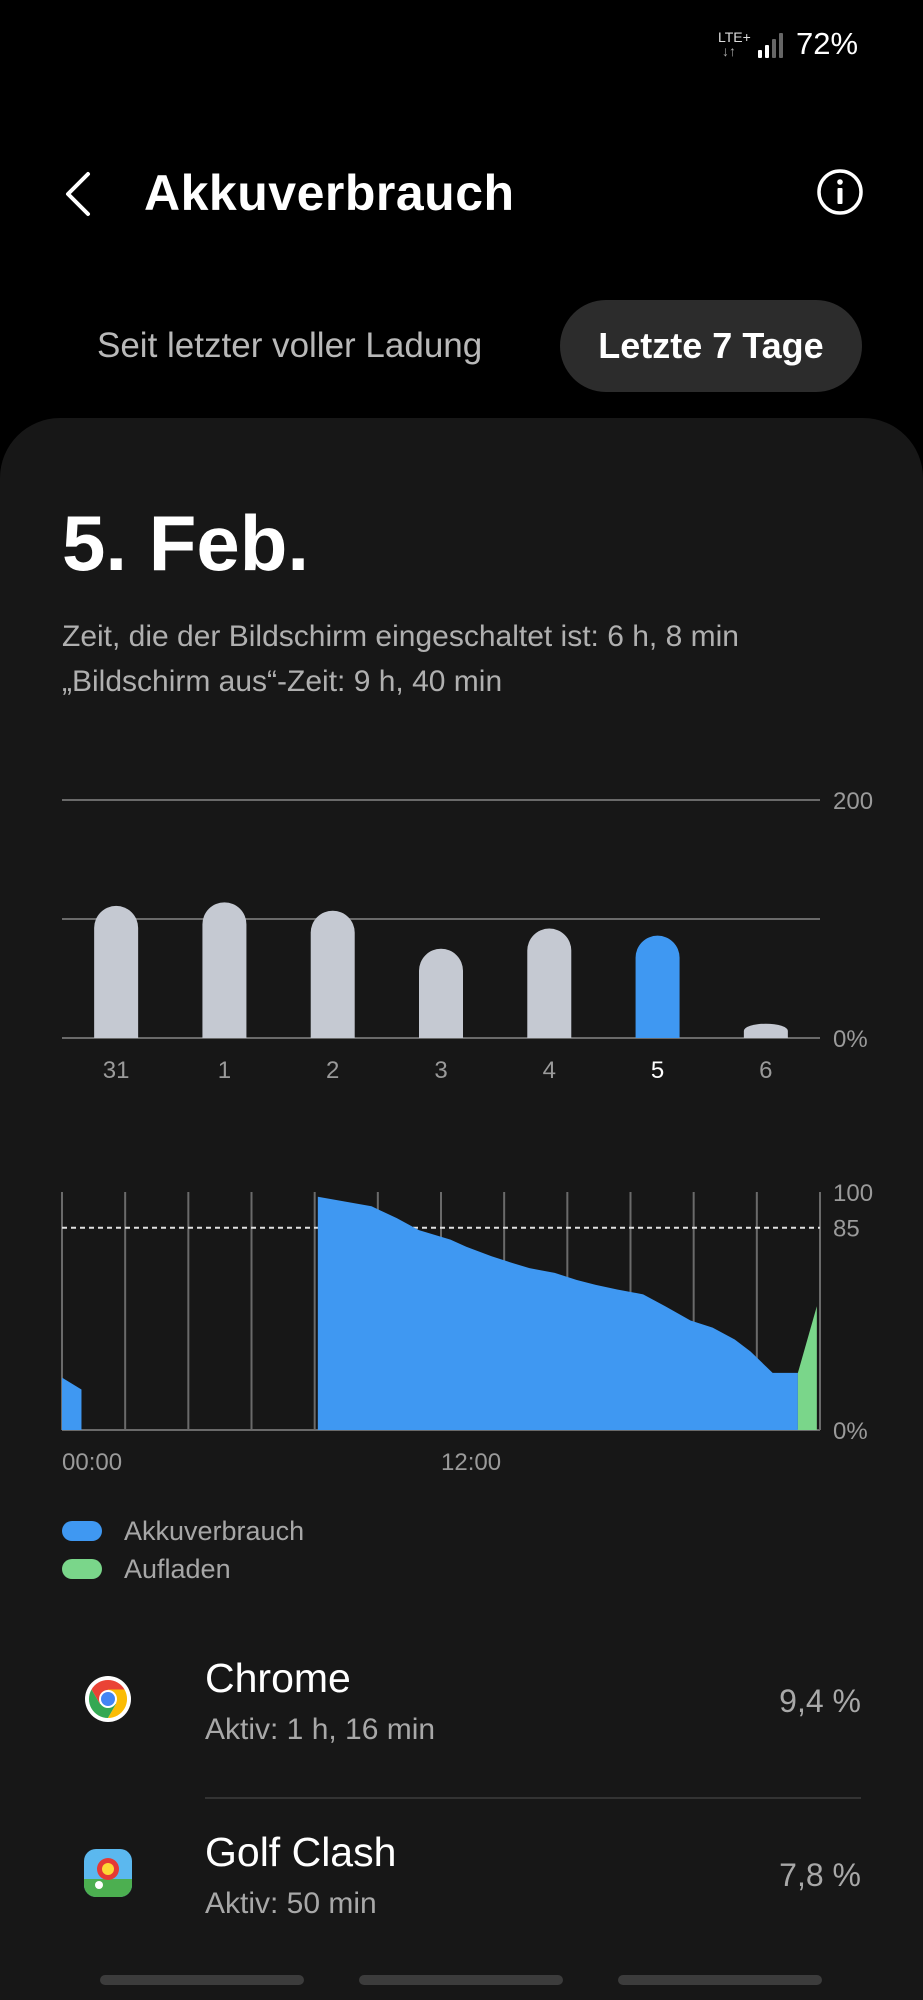 The width and height of the screenshot is (923, 2000). Describe the element at coordinates (549, 1070) in the screenshot. I see `x-tick-label: 4` at that location.